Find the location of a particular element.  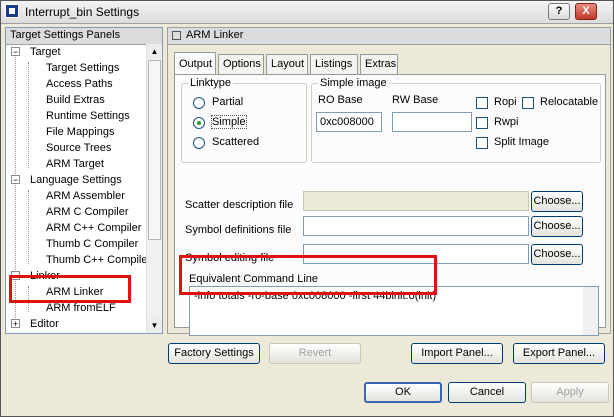

scroll-thumb is located at coordinates (154, 150).